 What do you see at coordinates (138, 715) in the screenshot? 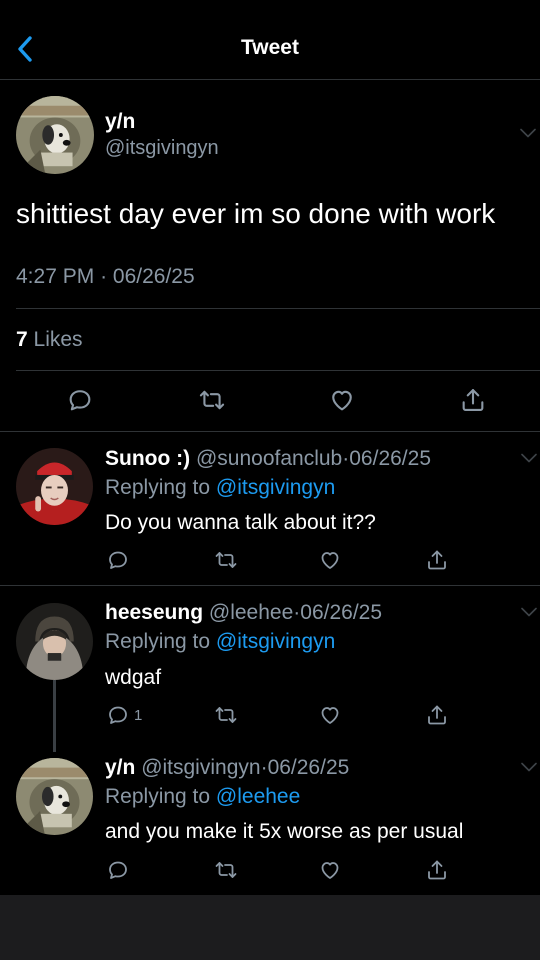
I see `reply-count: 1` at bounding box center [138, 715].